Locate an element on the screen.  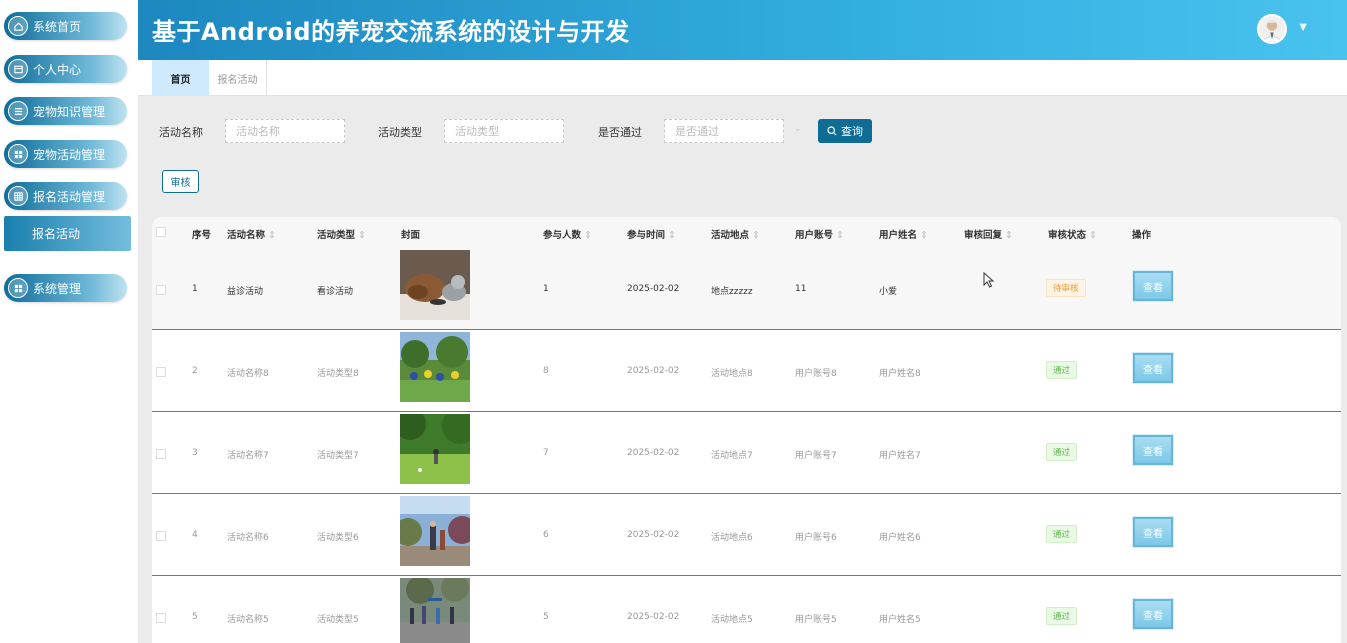
column-header: 参与人数 ⇕ is located at coordinates (567, 234).